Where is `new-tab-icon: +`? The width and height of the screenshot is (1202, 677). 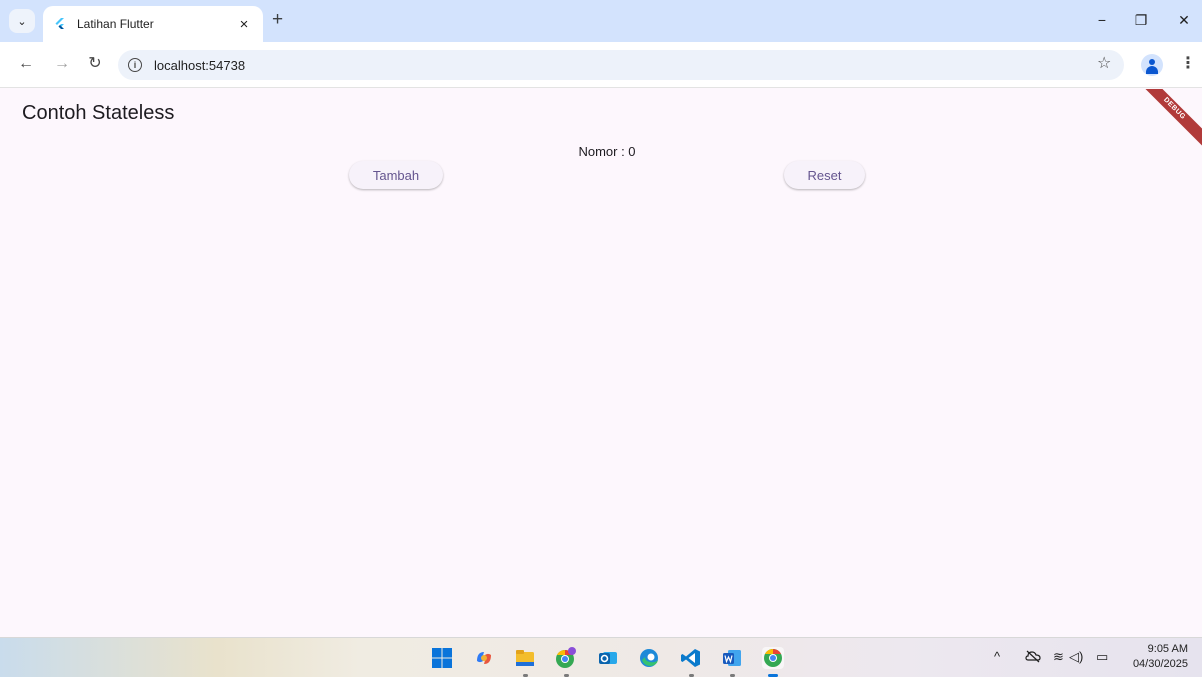
new-tab-icon: + is located at coordinates (277, 19).